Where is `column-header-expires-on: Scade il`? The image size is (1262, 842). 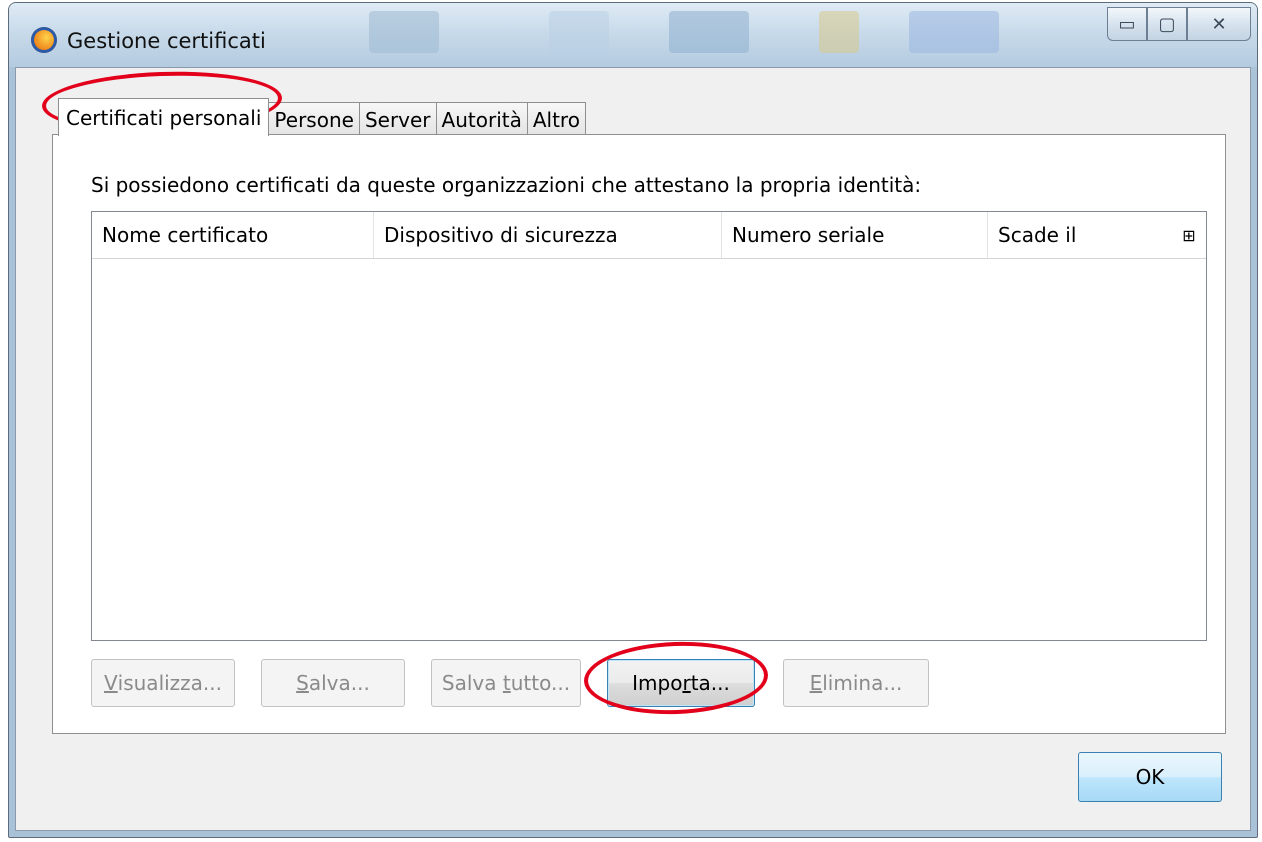
column-header-expires-on: Scade il is located at coordinates (1080, 235).